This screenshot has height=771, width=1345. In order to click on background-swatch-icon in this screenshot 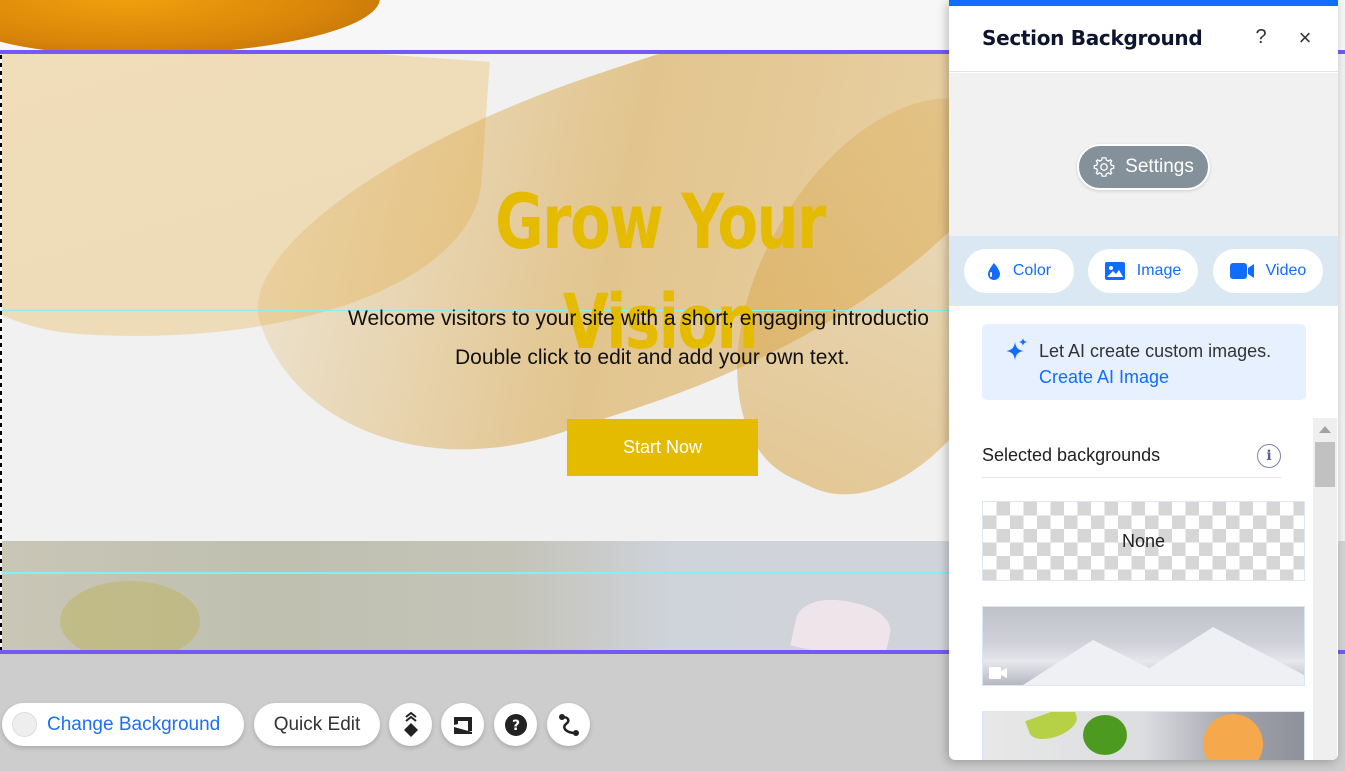, I will do `click(24, 724)`.